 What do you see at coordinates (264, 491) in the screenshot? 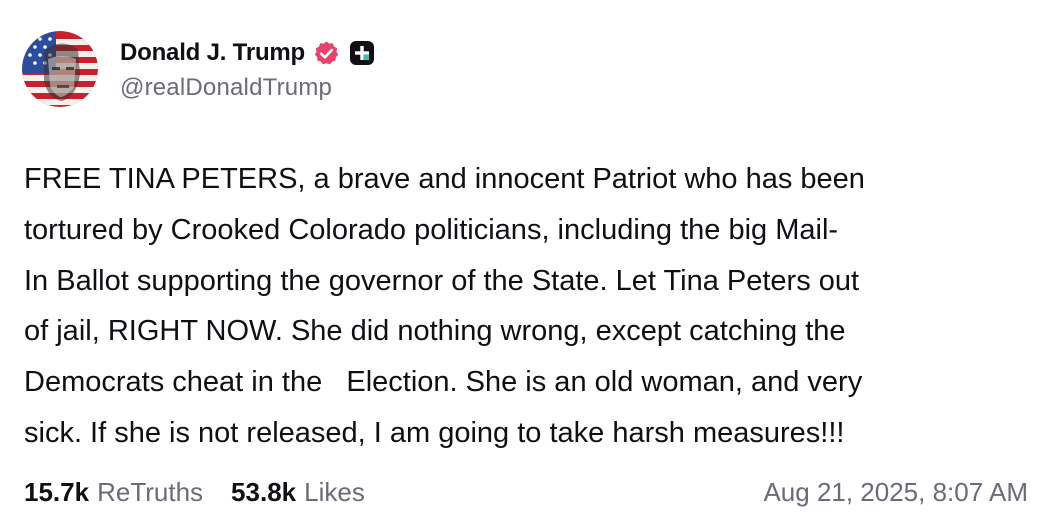
I see `likes-count: 53.8k` at bounding box center [264, 491].